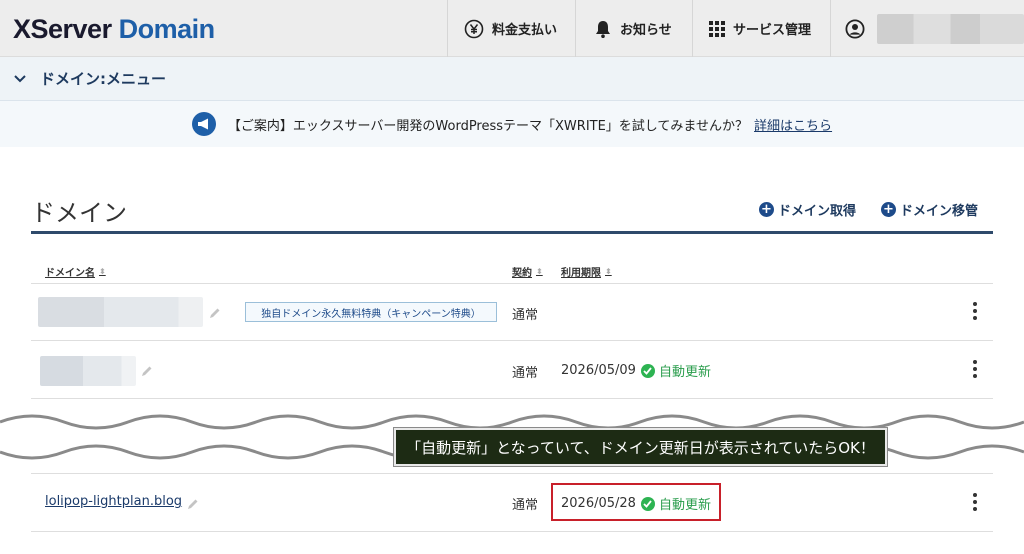 The width and height of the screenshot is (1024, 554). What do you see at coordinates (103, 79) in the screenshot?
I see `domain-menu-label: ドメイン:メニュー` at bounding box center [103, 79].